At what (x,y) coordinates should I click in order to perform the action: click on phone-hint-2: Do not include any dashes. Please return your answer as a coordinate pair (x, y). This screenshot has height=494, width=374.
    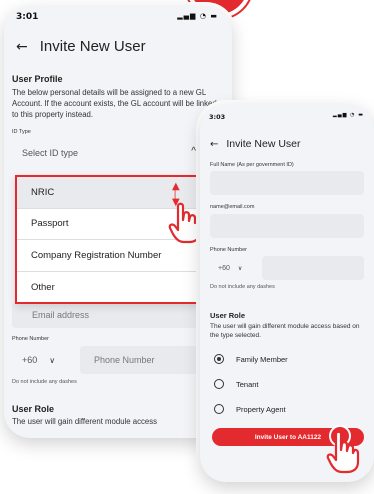
    Looking at the image, I should click on (242, 287).